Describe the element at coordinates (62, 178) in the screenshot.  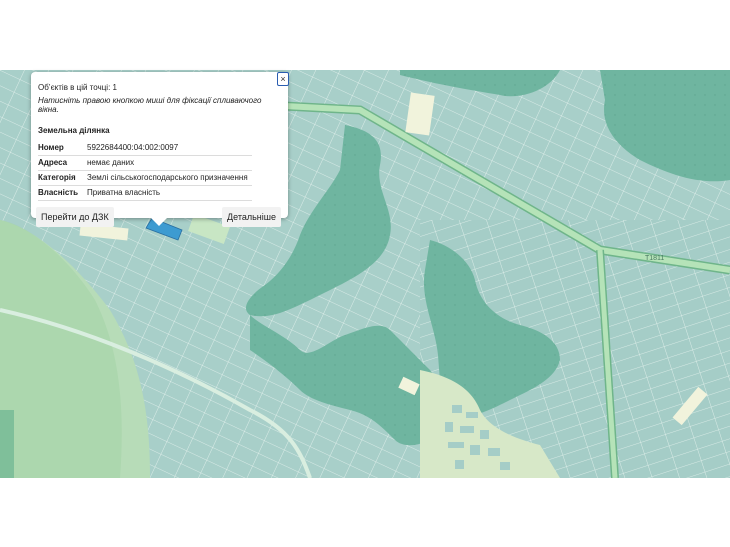
I see `attr-key: Категорія` at that location.